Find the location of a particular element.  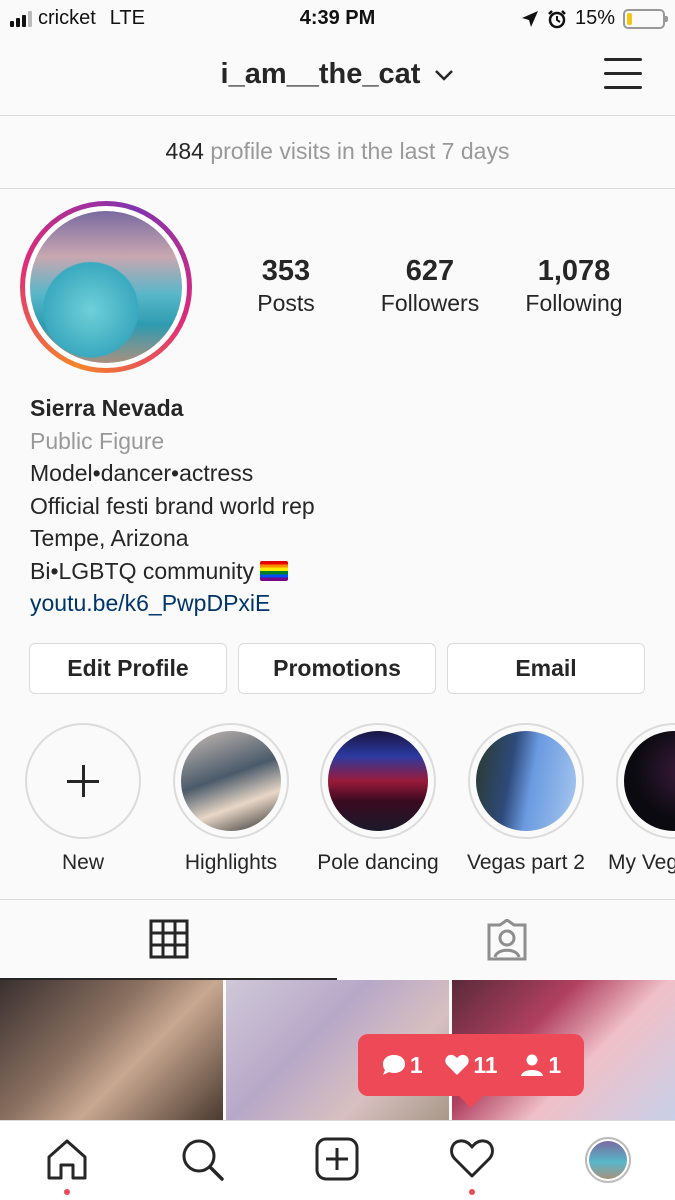

bottom-nav is located at coordinates (337, 1160).